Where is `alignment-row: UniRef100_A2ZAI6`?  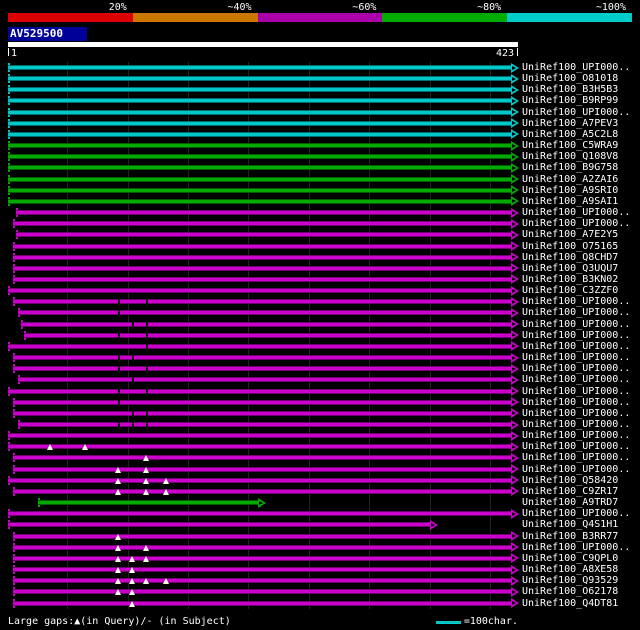 alignment-row: UniRef100_A2ZAI6 is located at coordinates (320, 179).